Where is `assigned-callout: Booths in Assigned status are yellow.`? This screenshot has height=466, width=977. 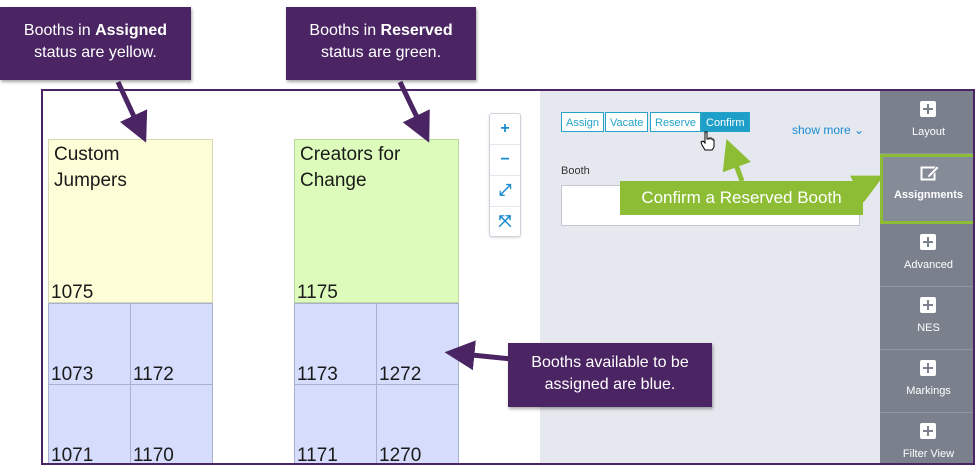 assigned-callout: Booths in Assigned status are yellow. is located at coordinates (95, 43).